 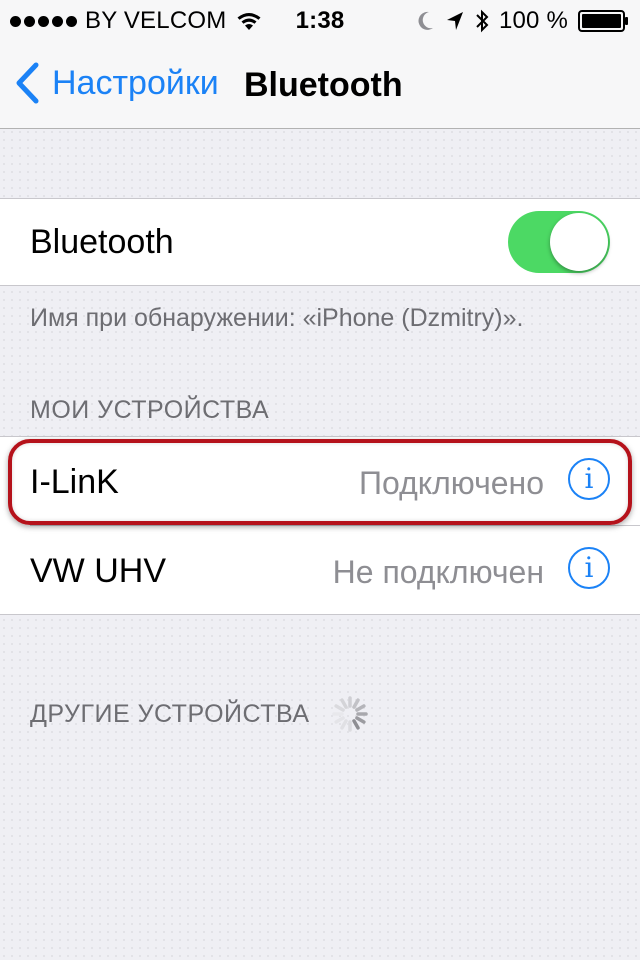 What do you see at coordinates (320, 242) in the screenshot?
I see `bluetooth-toggle-cell: Bluetooth` at bounding box center [320, 242].